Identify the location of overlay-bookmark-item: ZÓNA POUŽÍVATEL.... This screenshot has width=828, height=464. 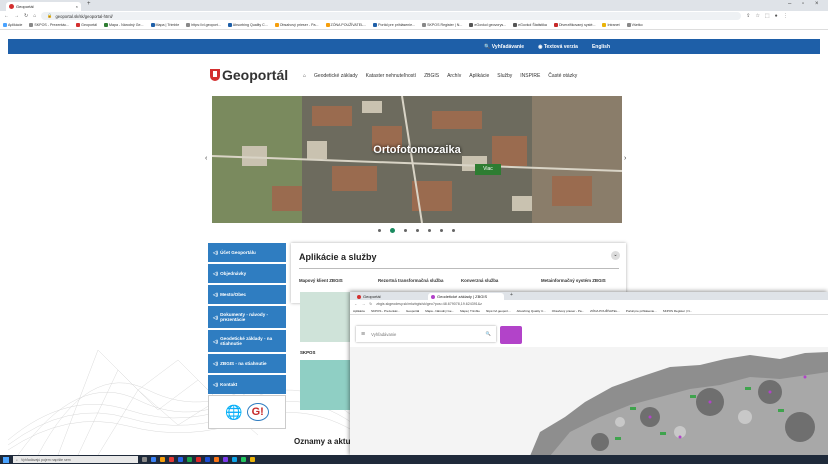
(605, 311).